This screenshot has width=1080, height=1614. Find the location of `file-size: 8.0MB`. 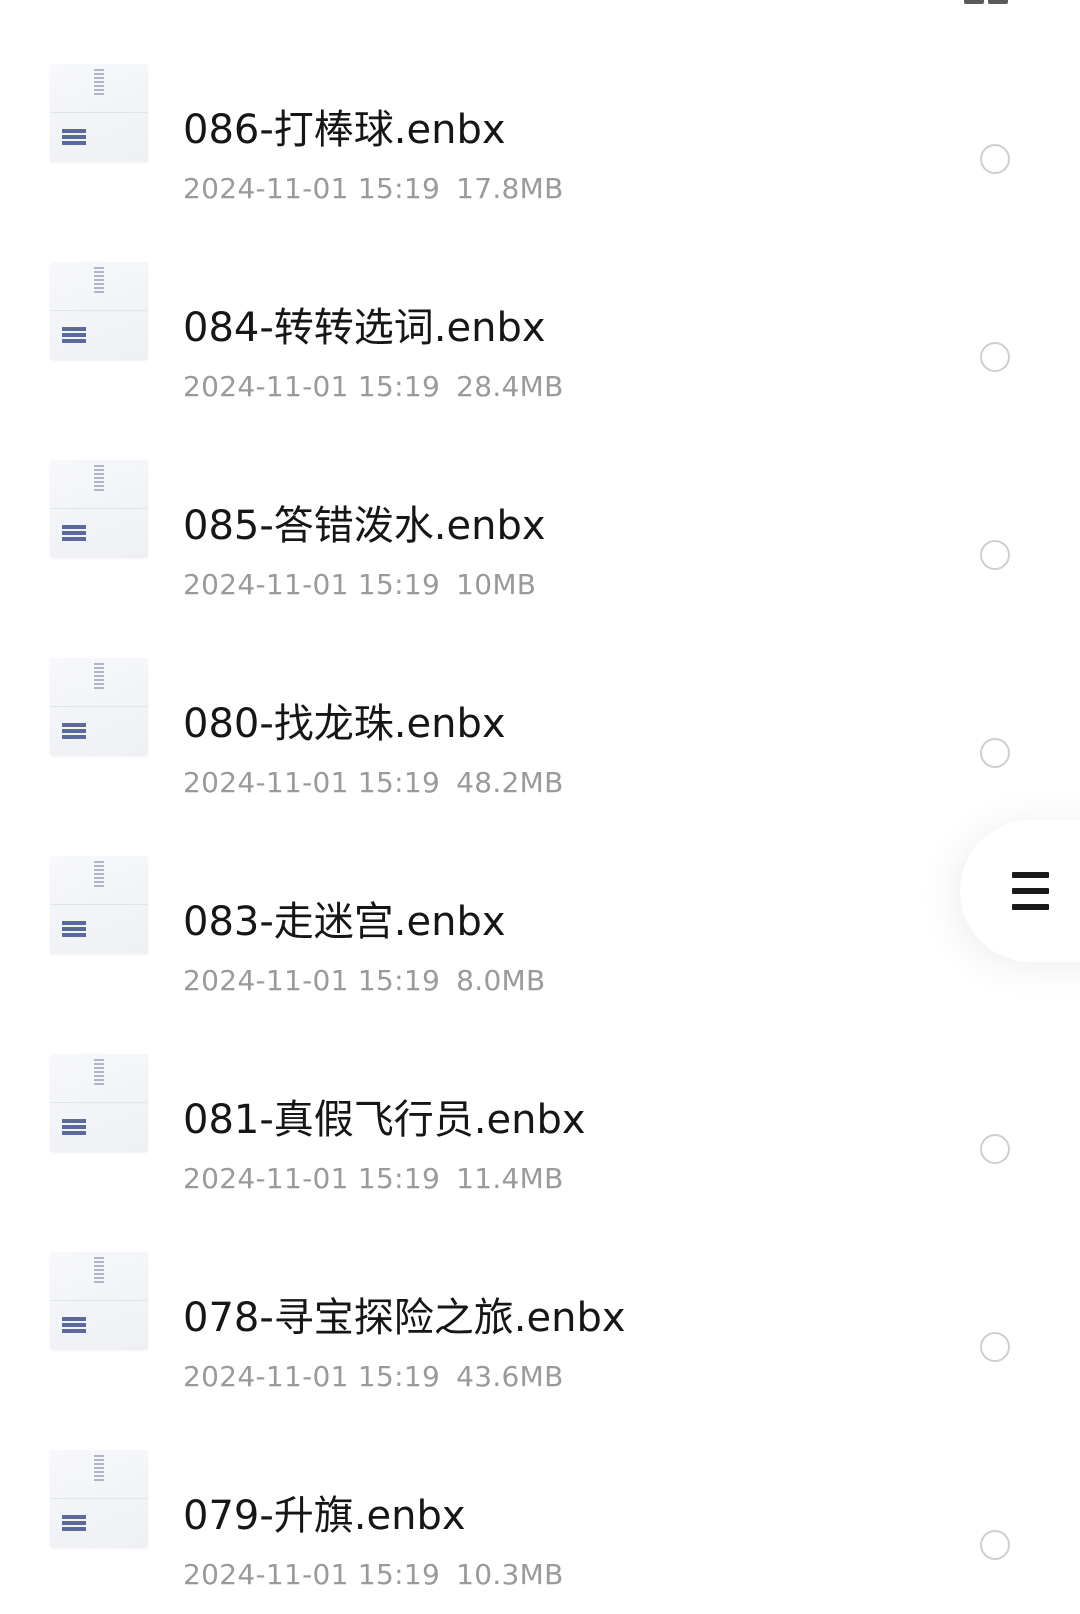

file-size: 8.0MB is located at coordinates (501, 980).